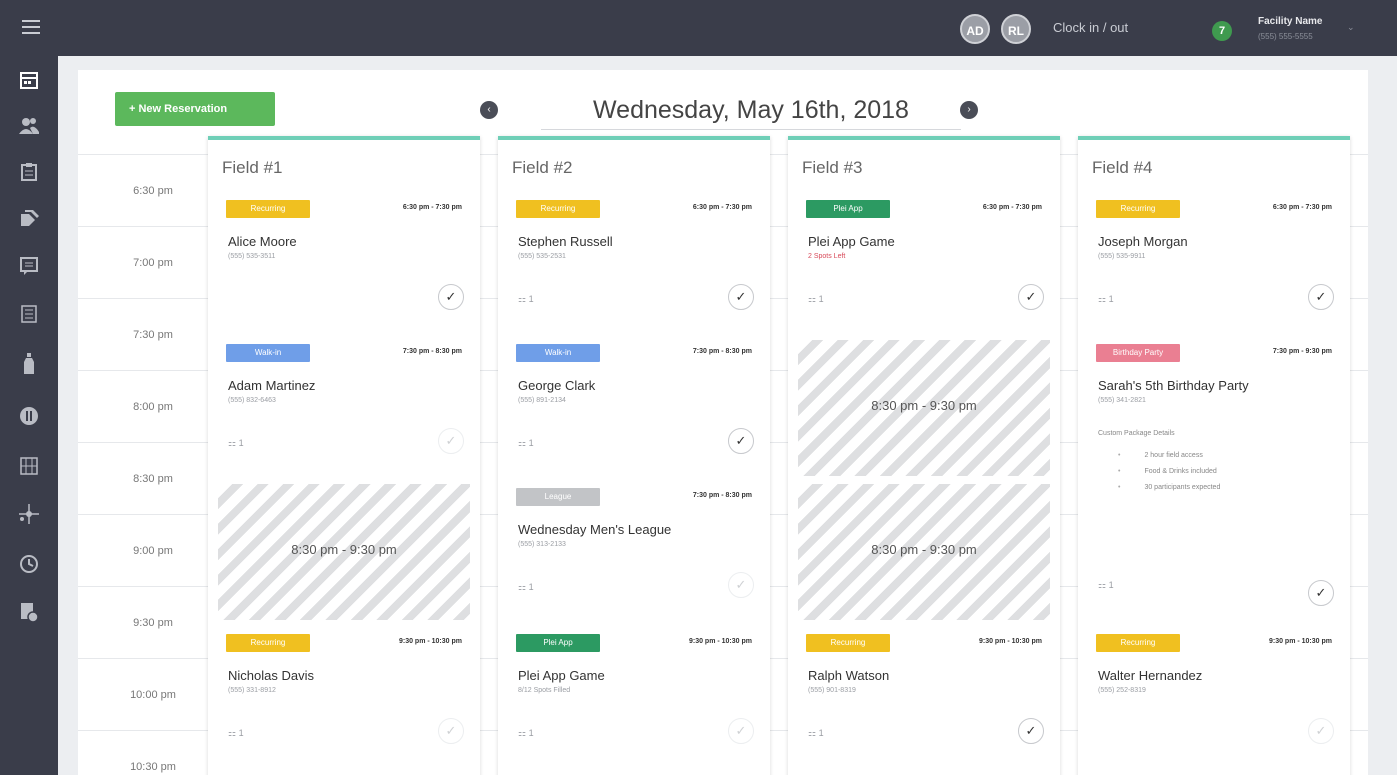  I want to click on field-title: Field #2, so click(542, 167).